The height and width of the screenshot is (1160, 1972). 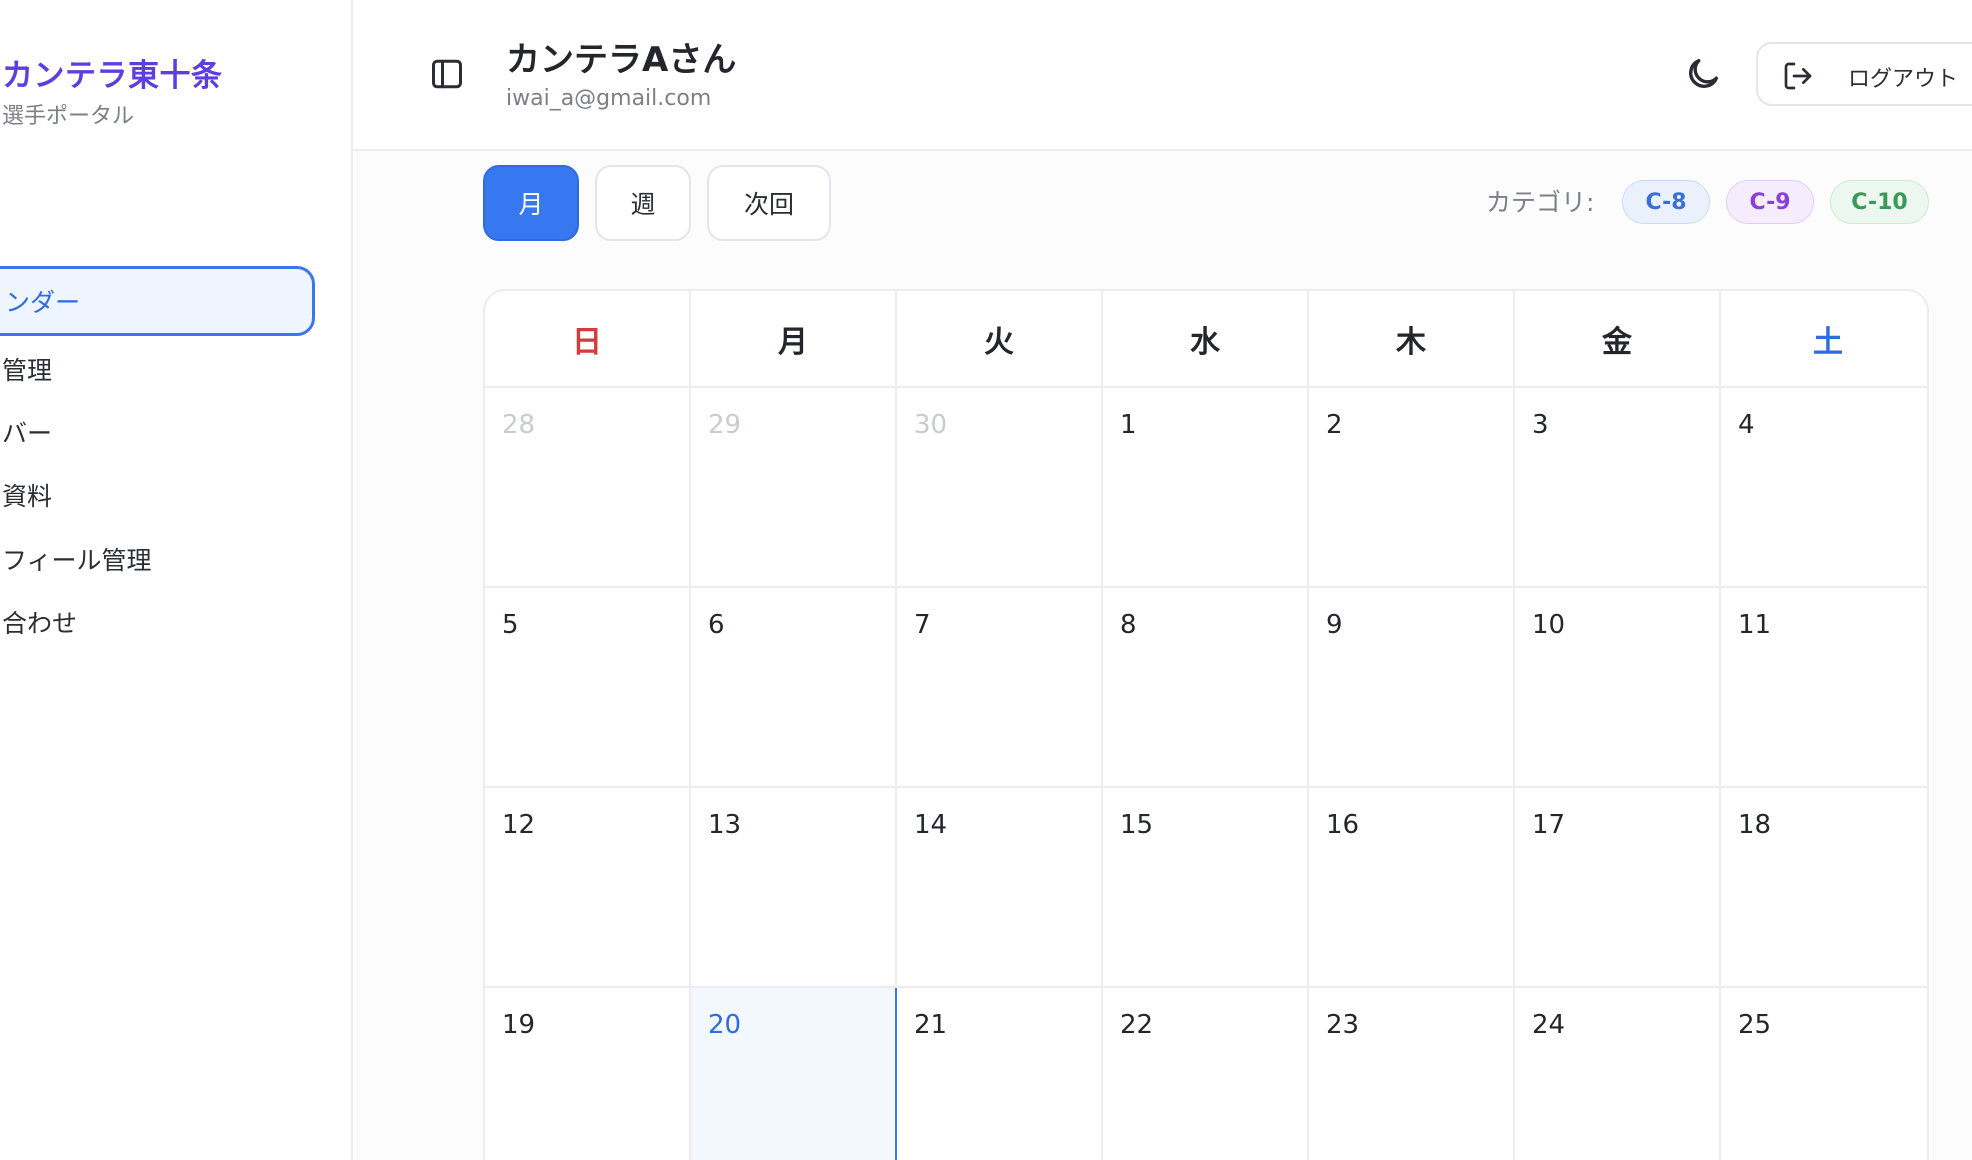 I want to click on calendar-day: 22, so click(x=1206, y=1074).